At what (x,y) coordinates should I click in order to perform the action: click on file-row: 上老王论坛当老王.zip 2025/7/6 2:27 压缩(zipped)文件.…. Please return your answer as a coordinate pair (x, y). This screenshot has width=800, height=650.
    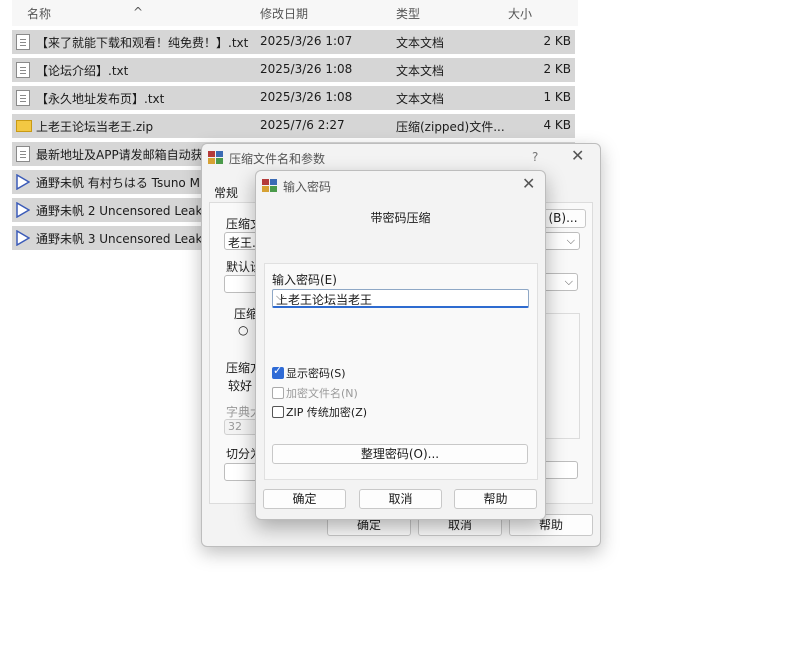
    Looking at the image, I should click on (293, 126).